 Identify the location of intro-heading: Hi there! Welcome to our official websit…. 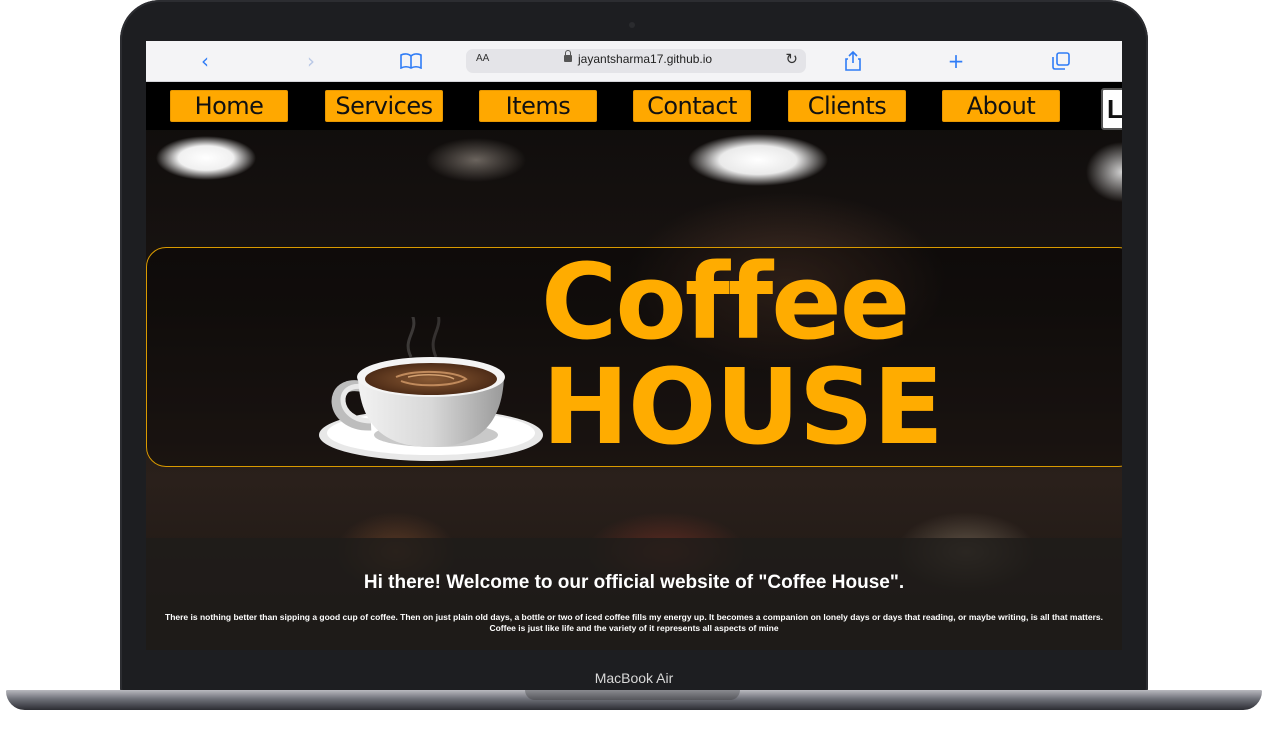
(634, 582).